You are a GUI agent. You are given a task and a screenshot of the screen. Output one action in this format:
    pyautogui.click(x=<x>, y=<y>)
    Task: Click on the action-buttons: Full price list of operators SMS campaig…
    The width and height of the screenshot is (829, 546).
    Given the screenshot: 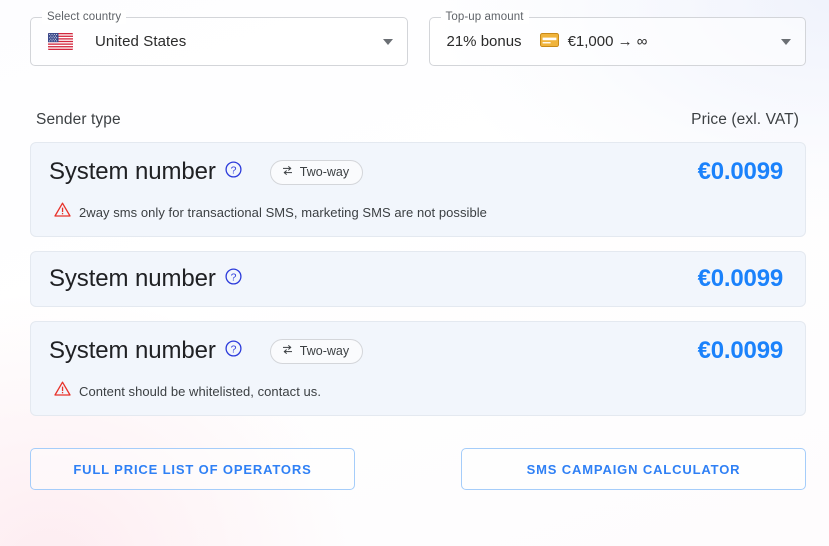 What is the action you would take?
    pyautogui.click(x=414, y=469)
    